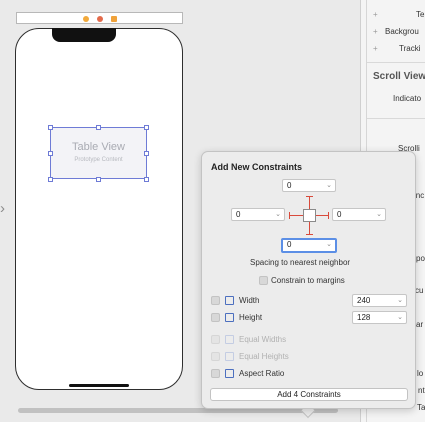 The image size is (425, 422). What do you see at coordinates (257, 167) in the screenshot?
I see `popover-title: Add New Constraints` at bounding box center [257, 167].